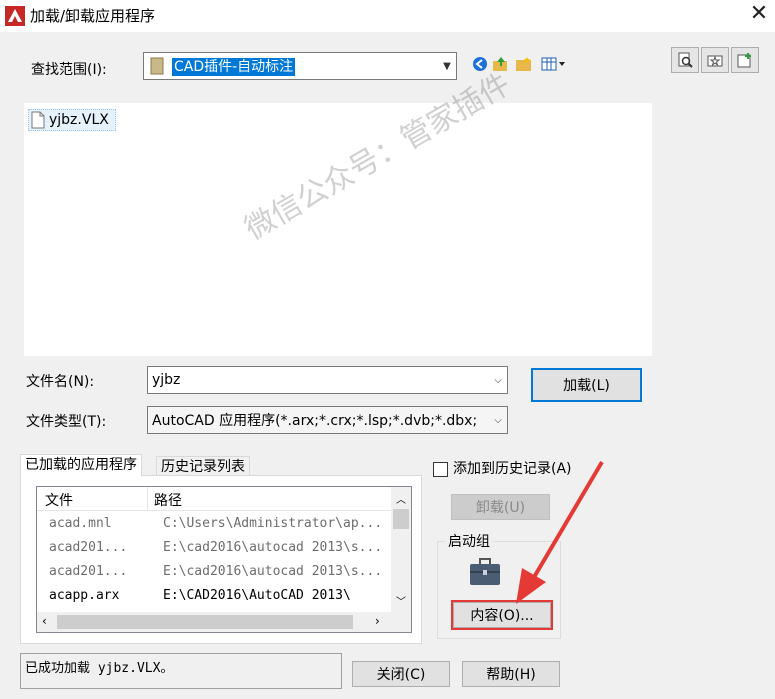  What do you see at coordinates (84, 595) in the screenshot?
I see `row-file: acapp.arx` at bounding box center [84, 595].